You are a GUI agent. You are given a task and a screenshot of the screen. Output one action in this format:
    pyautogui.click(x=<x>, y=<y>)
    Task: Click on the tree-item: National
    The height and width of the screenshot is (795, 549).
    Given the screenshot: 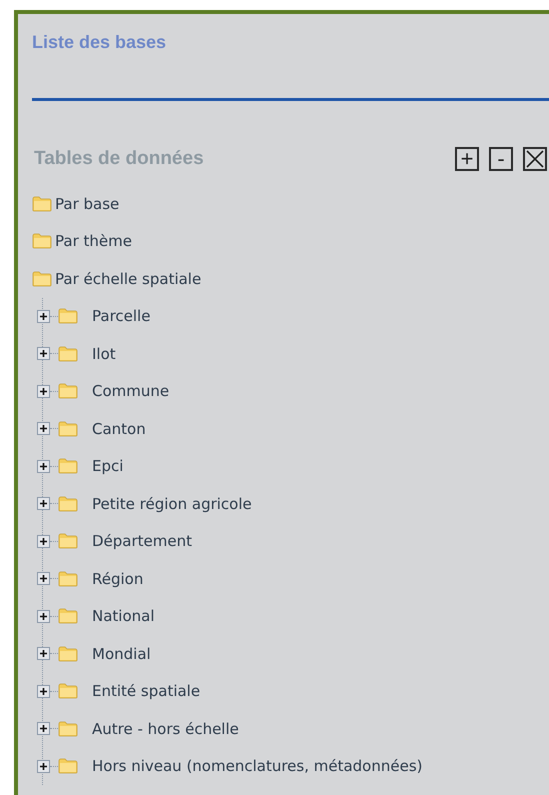 What is the action you would take?
    pyautogui.click(x=123, y=616)
    